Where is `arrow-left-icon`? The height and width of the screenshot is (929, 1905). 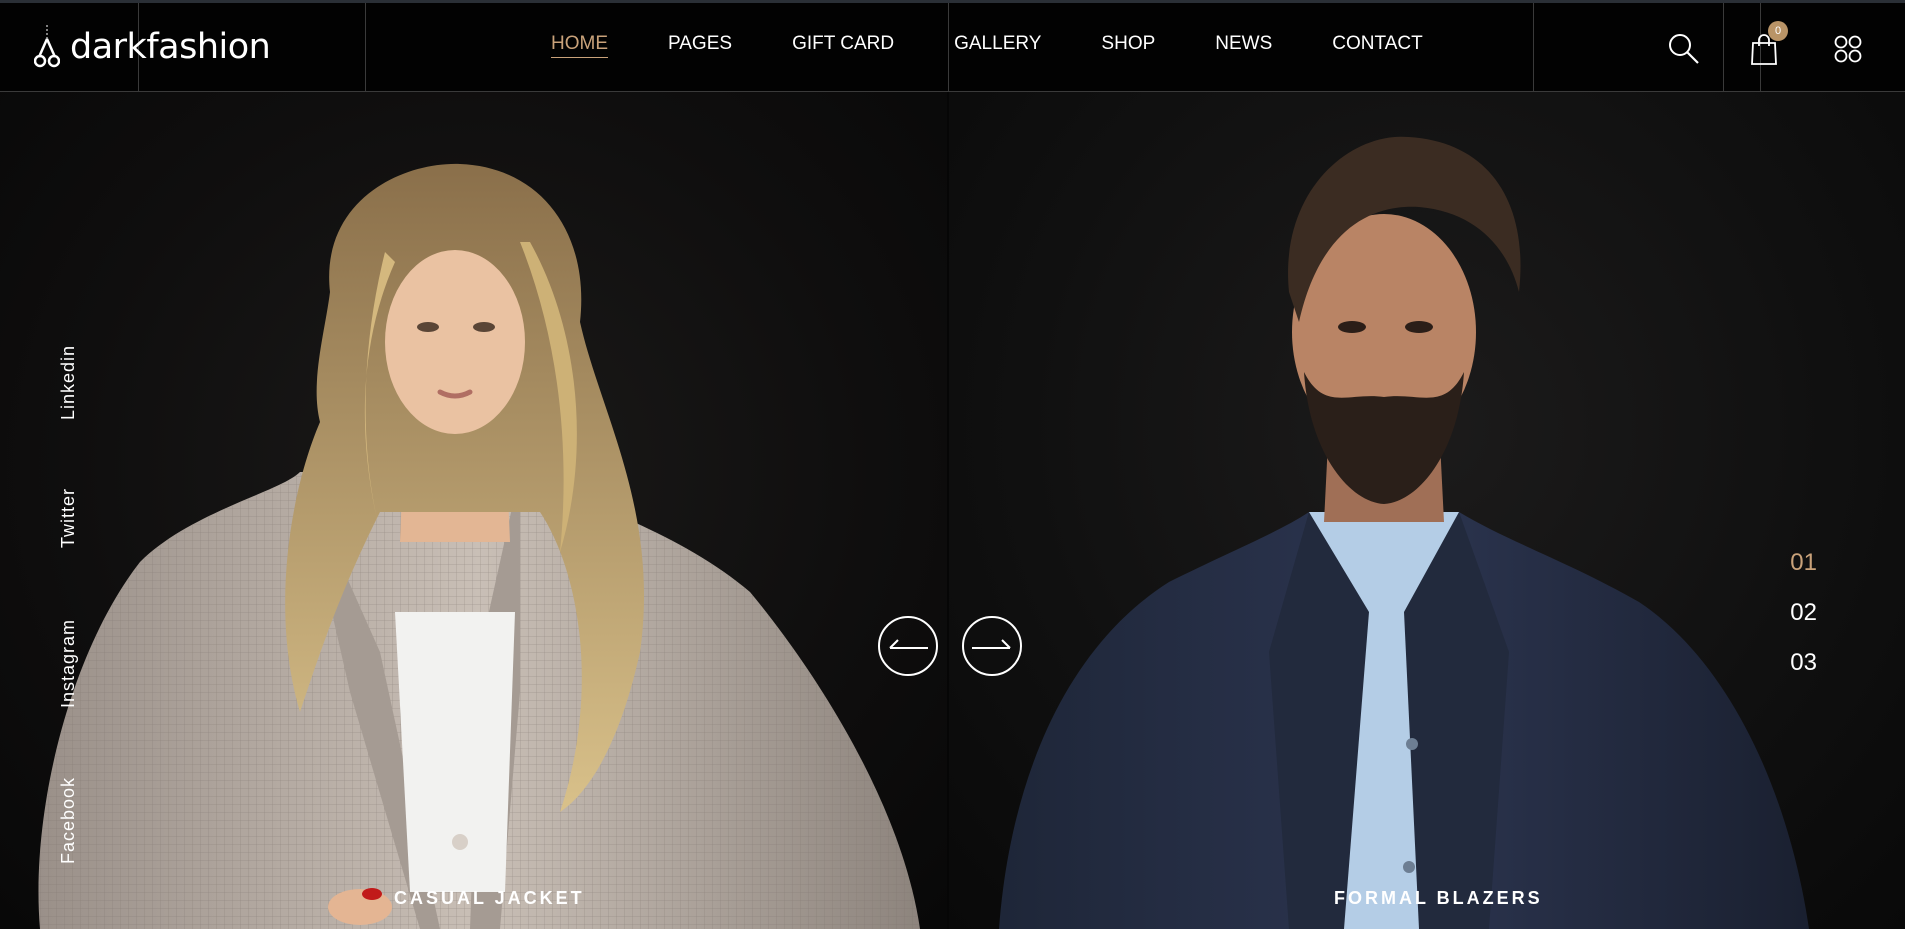 arrow-left-icon is located at coordinates (908, 644).